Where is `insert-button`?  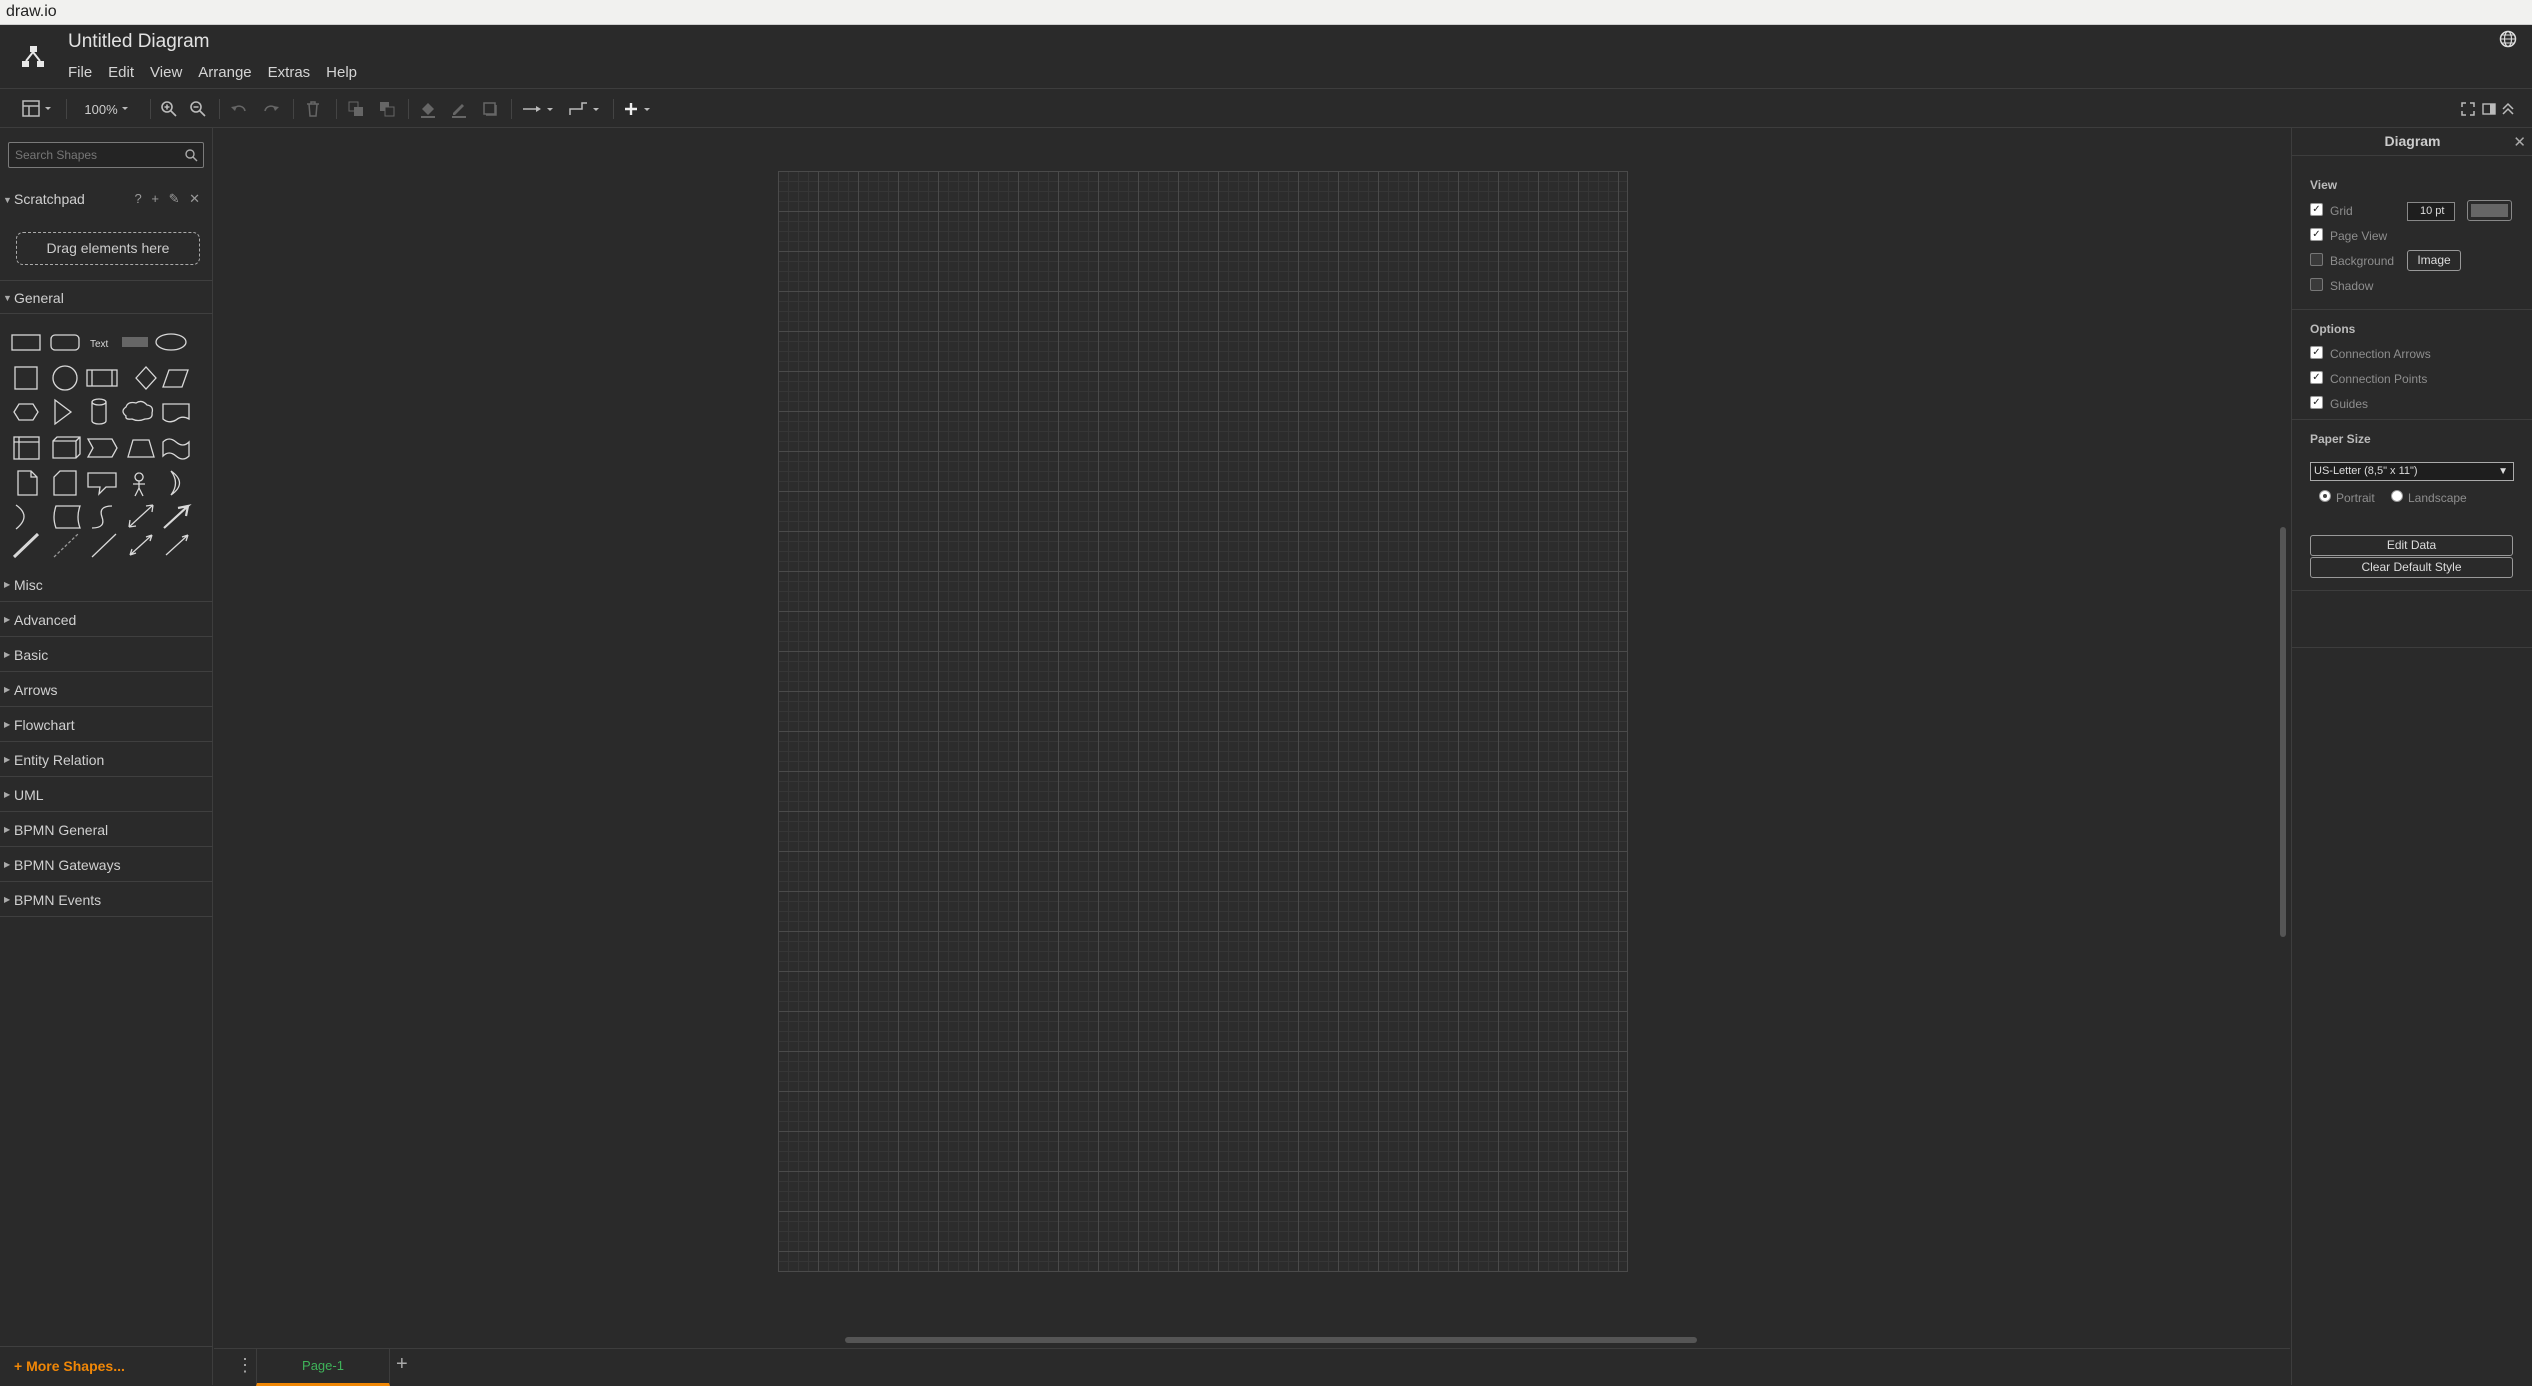
insert-button is located at coordinates (639, 109).